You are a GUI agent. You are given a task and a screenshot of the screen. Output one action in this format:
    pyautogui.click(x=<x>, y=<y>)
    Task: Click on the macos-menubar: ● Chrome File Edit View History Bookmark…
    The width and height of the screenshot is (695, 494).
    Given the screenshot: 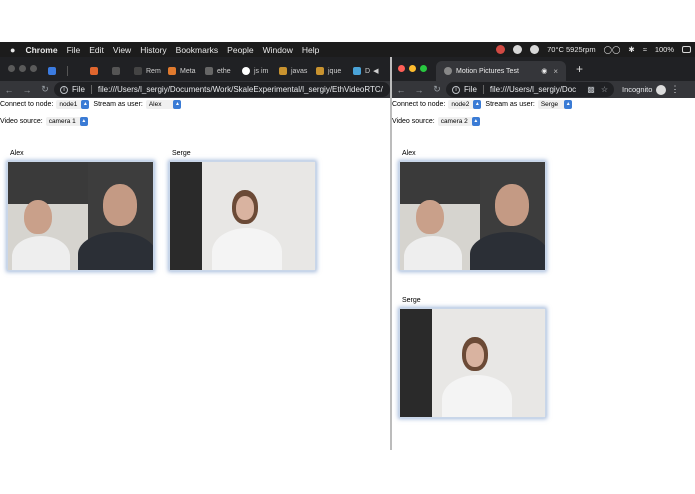 What is the action you would take?
    pyautogui.click(x=347, y=49)
    